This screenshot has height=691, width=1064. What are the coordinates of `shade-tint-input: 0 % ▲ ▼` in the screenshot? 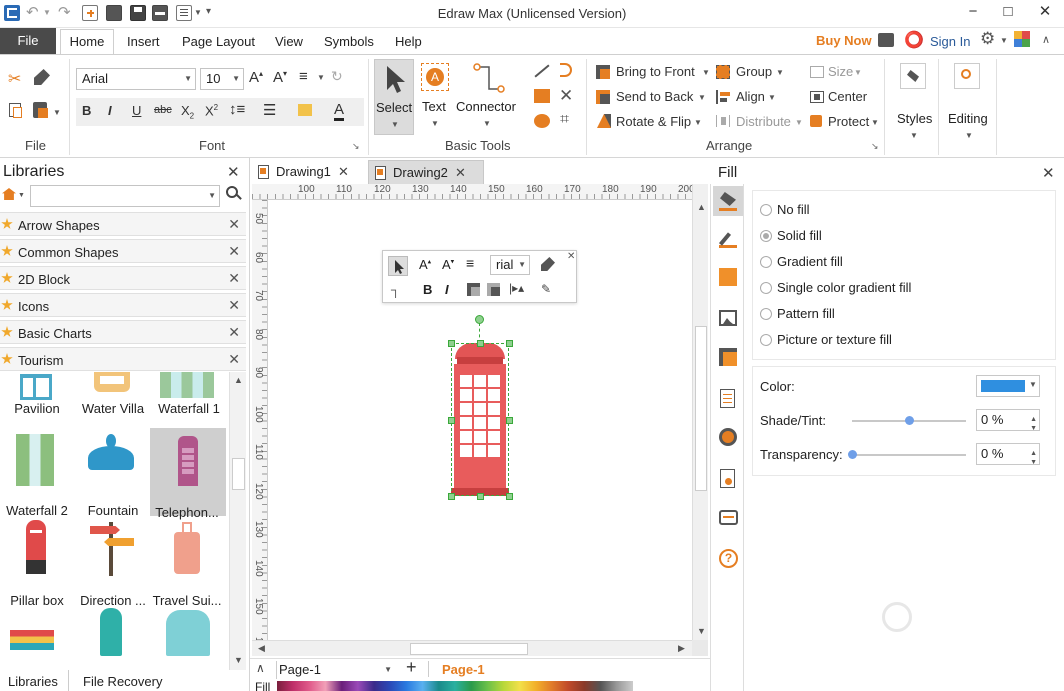 It's located at (1008, 420).